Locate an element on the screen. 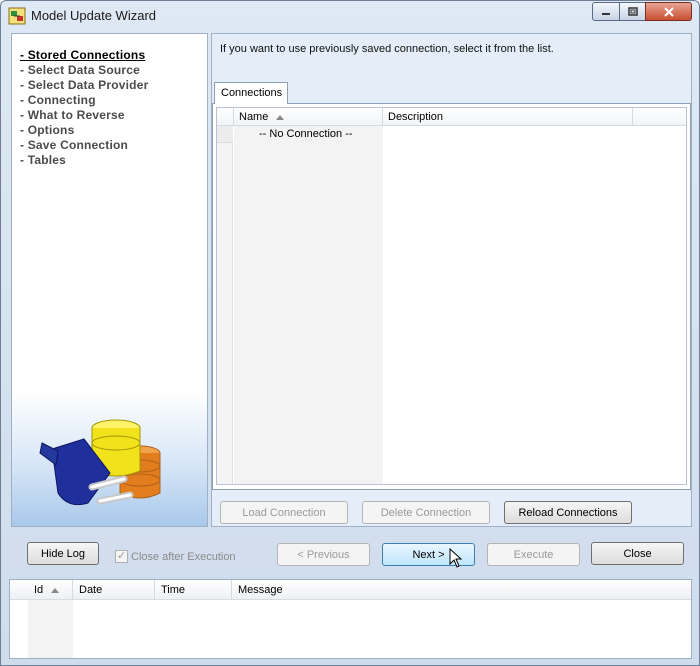 The height and width of the screenshot is (666, 700). close-after-execution-option: Close after Execution is located at coordinates (175, 556).